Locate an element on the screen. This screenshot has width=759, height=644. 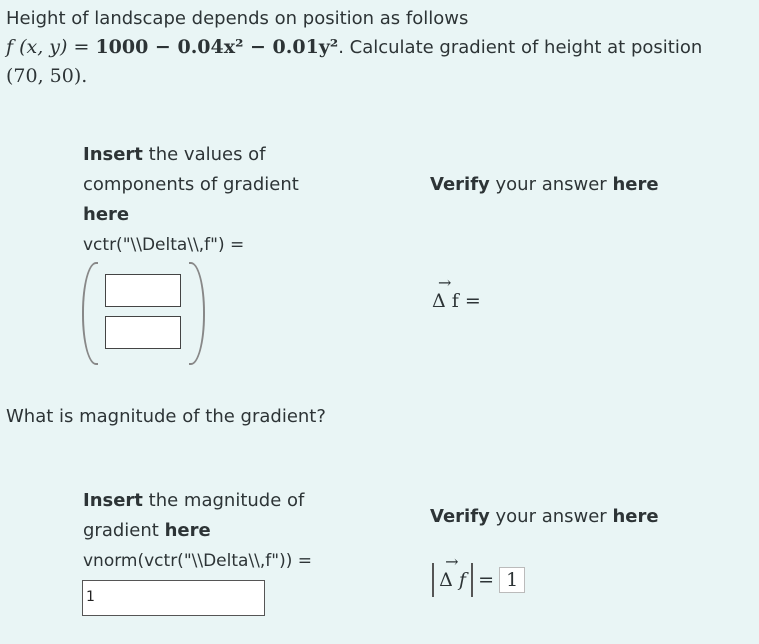
magnitude-input: 1 is located at coordinates (173, 598).